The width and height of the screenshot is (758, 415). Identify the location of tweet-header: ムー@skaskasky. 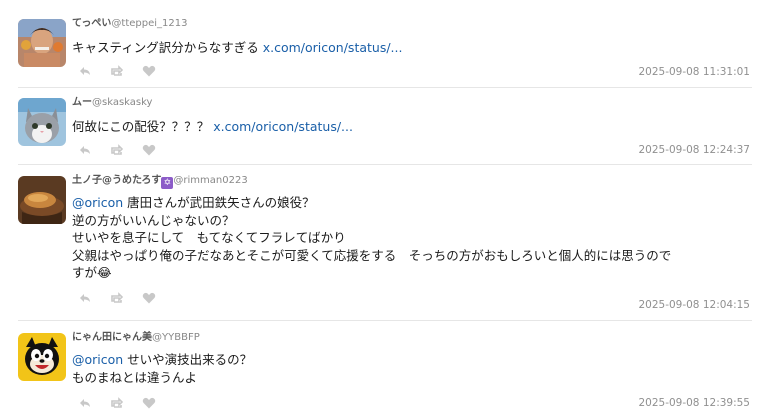
(112, 103).